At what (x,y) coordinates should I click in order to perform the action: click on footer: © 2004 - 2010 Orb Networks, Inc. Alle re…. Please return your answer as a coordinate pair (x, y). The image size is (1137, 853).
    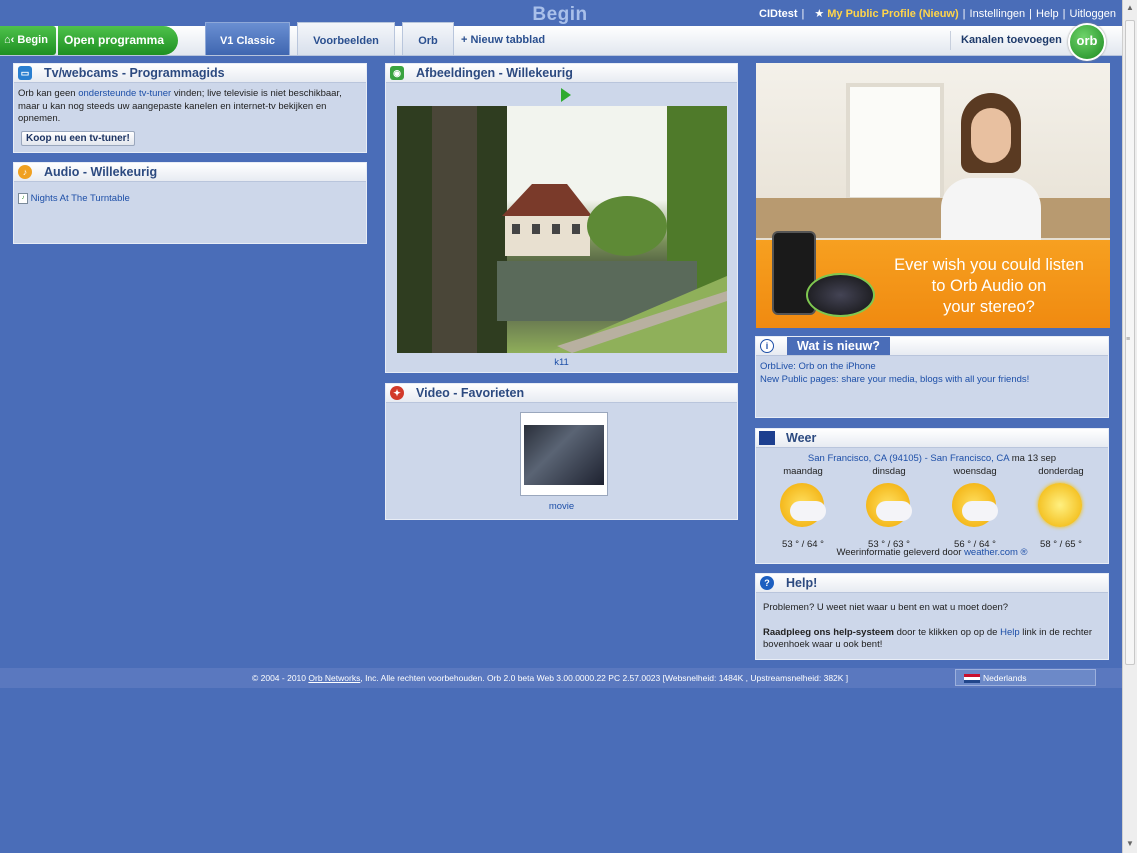
    Looking at the image, I should click on (561, 678).